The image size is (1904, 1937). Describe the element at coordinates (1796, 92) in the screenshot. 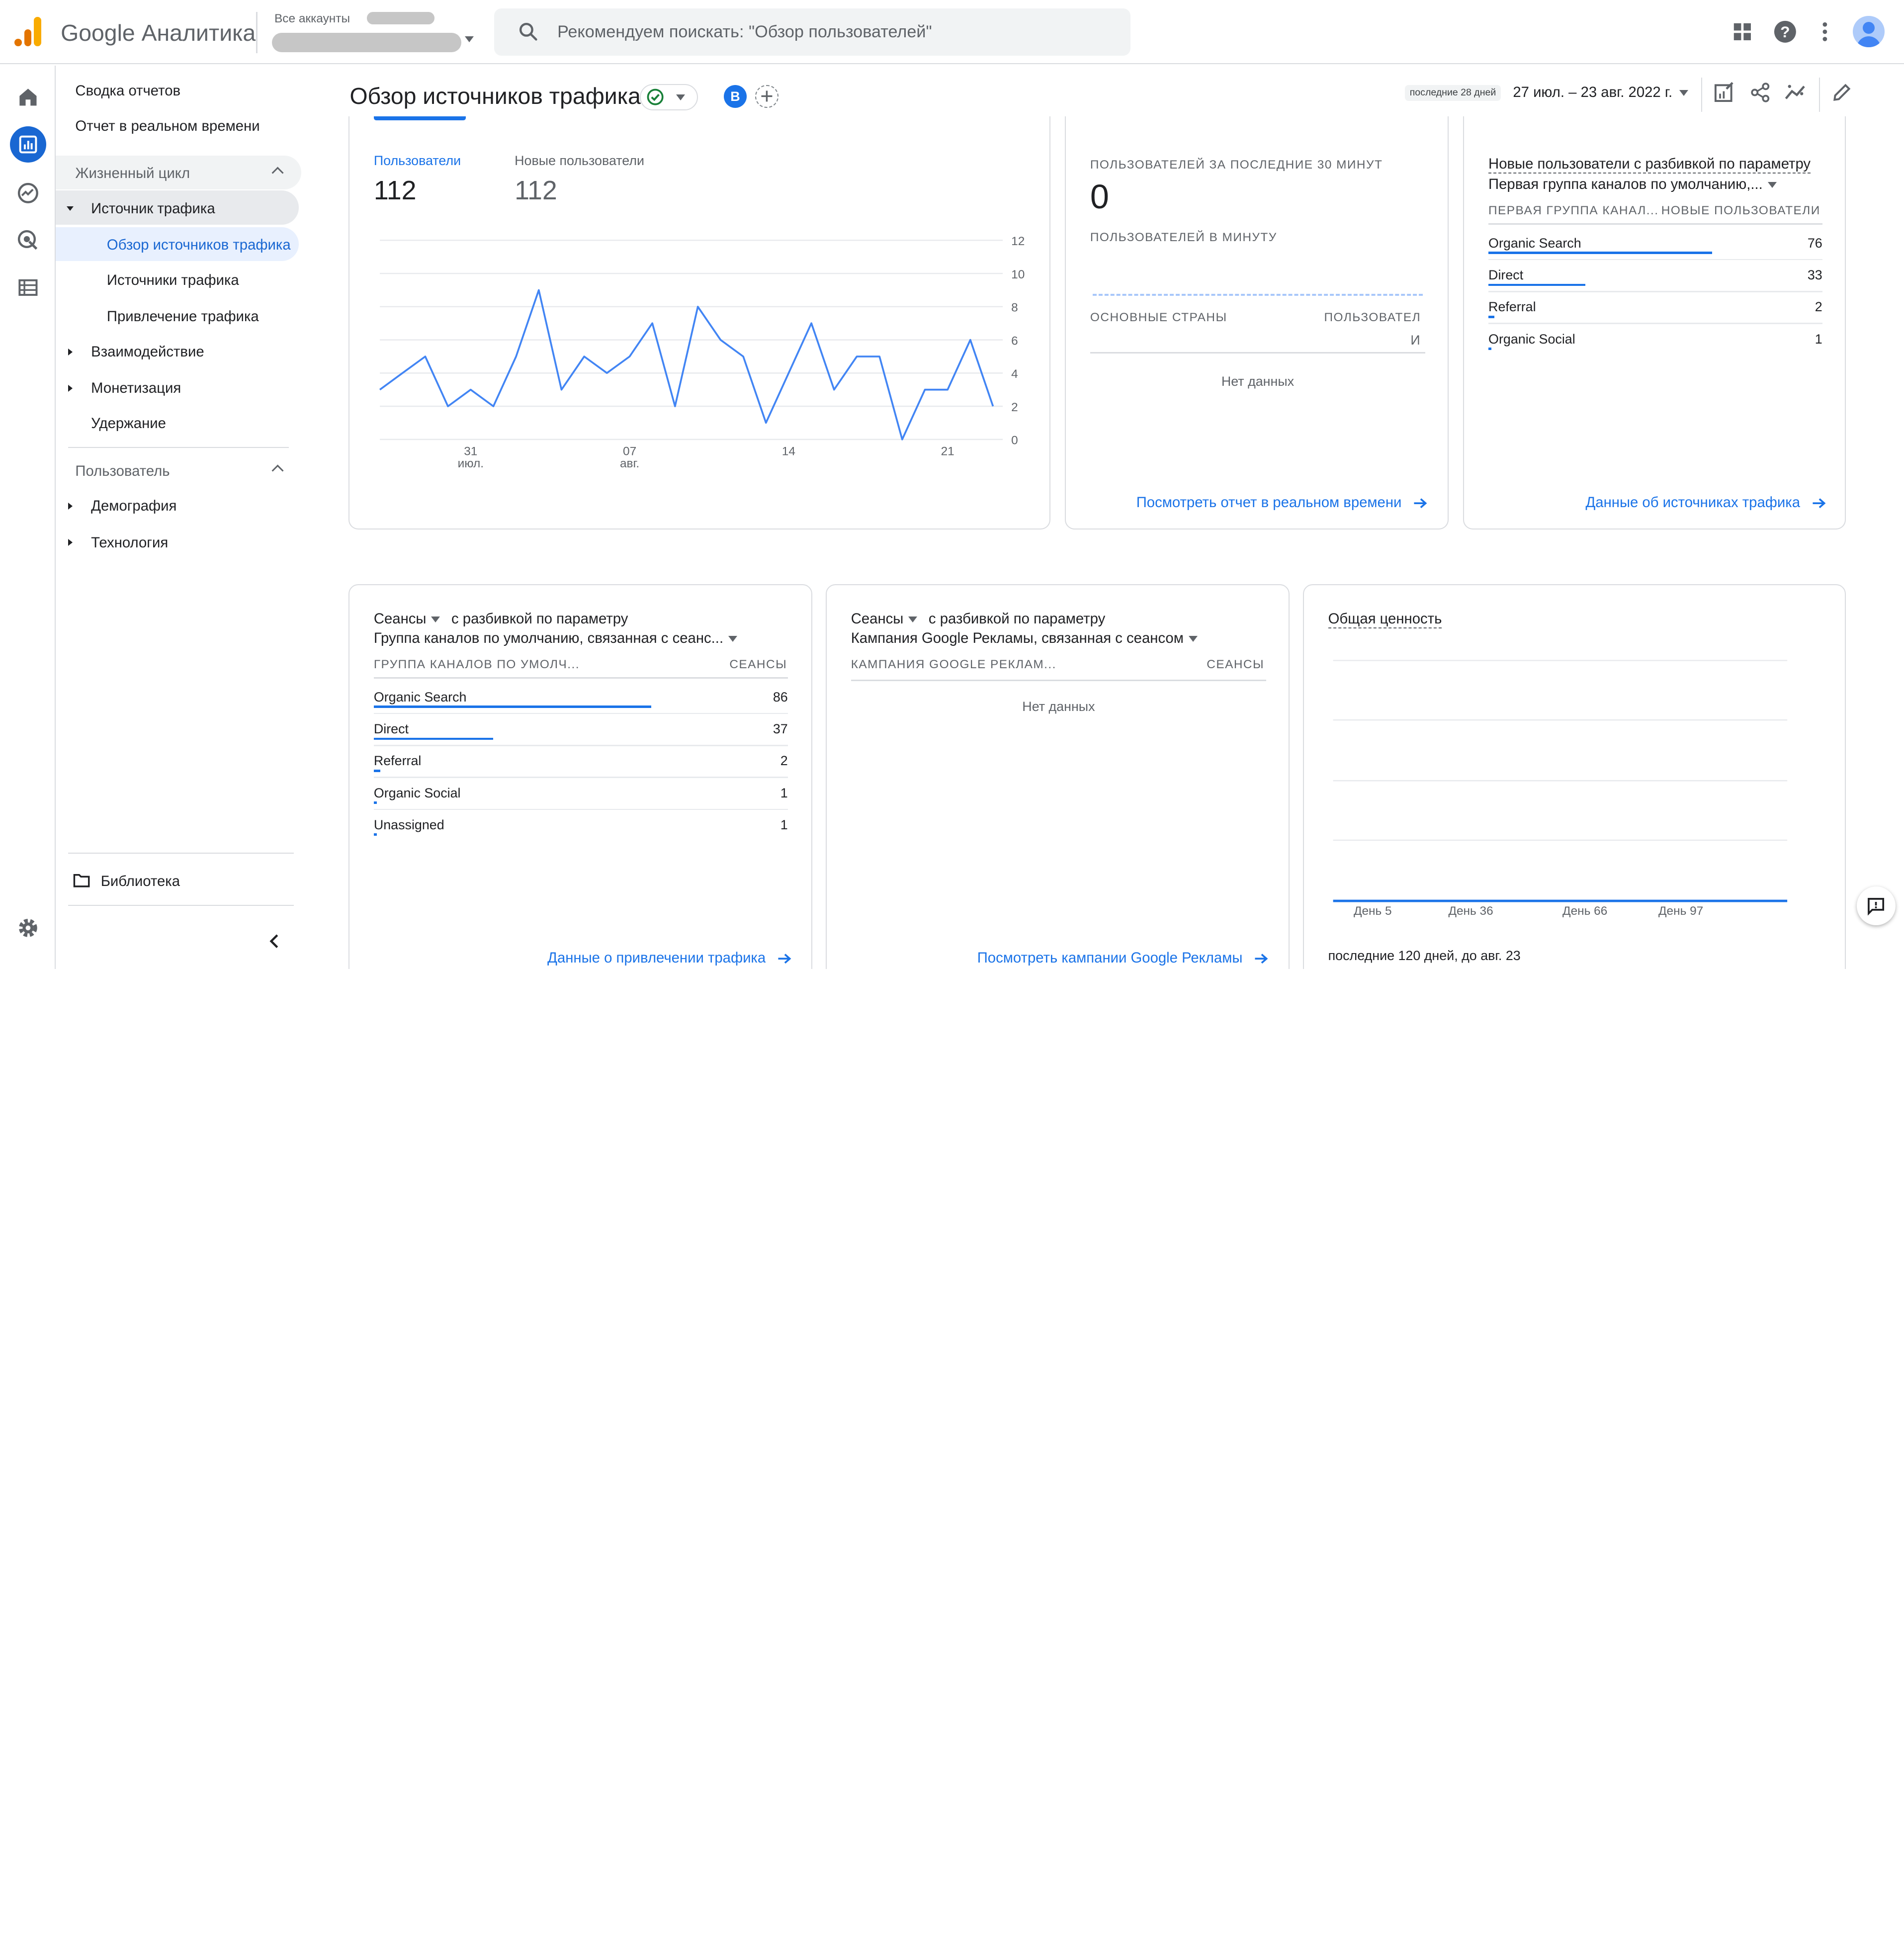

I see `insights-icon` at that location.